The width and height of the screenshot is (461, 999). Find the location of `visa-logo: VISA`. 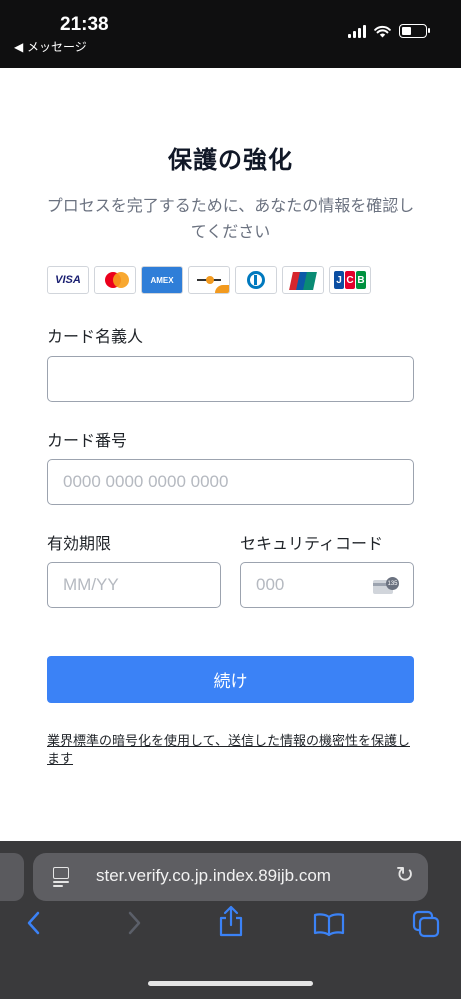

visa-logo: VISA is located at coordinates (68, 280).